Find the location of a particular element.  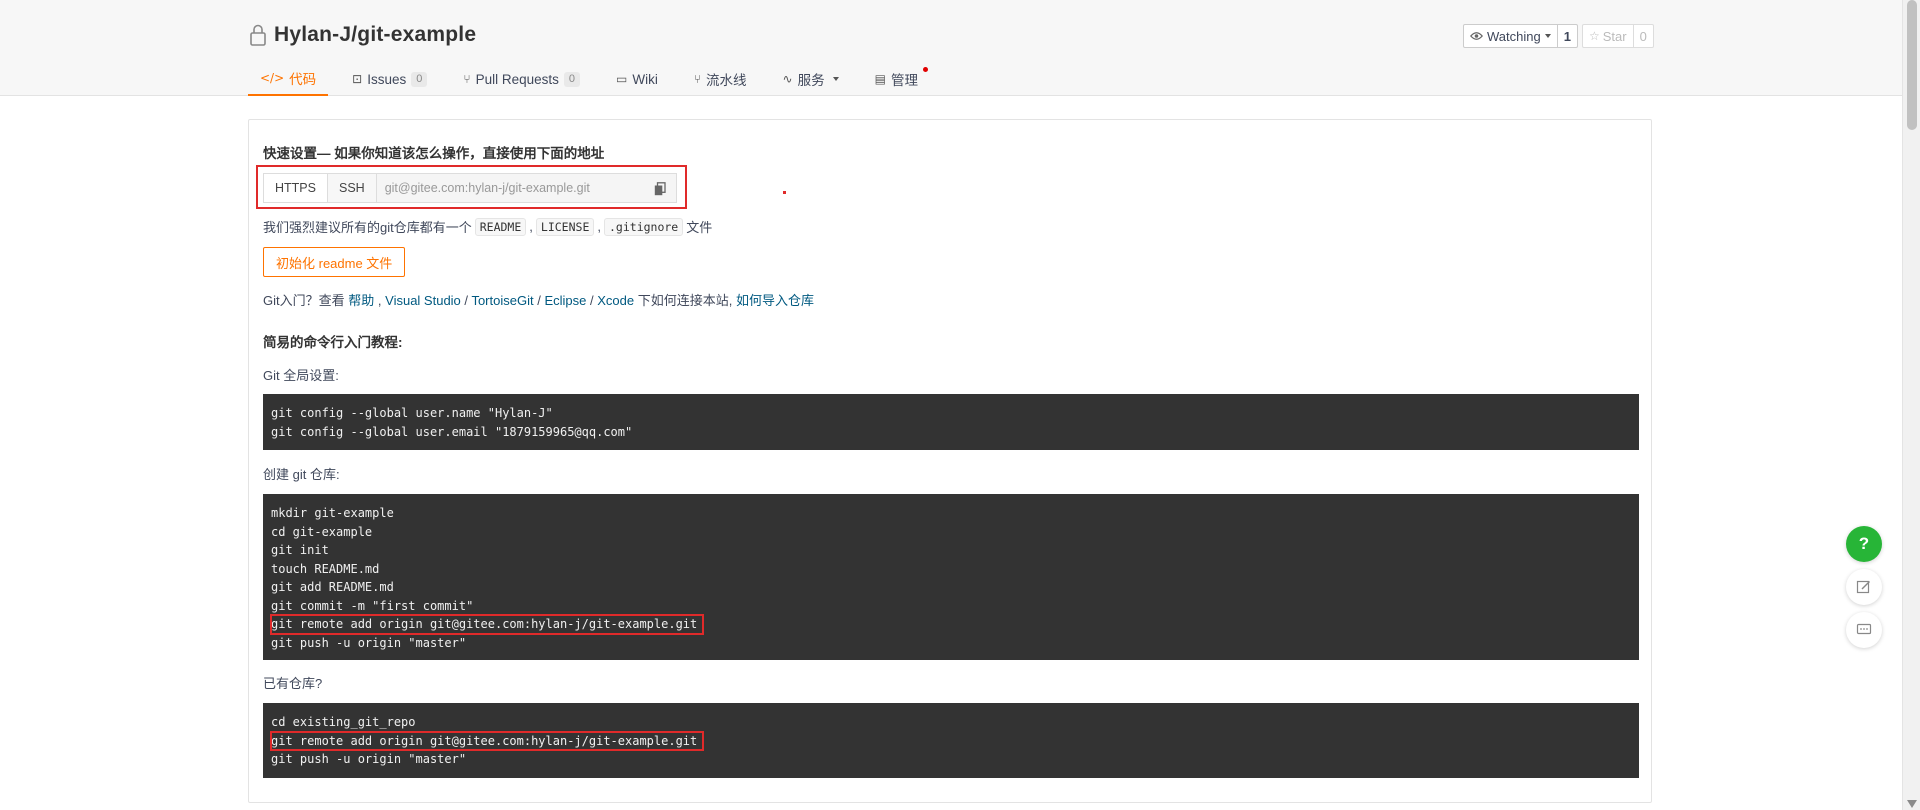

watch-group: Watching 1 is located at coordinates (1520, 36).